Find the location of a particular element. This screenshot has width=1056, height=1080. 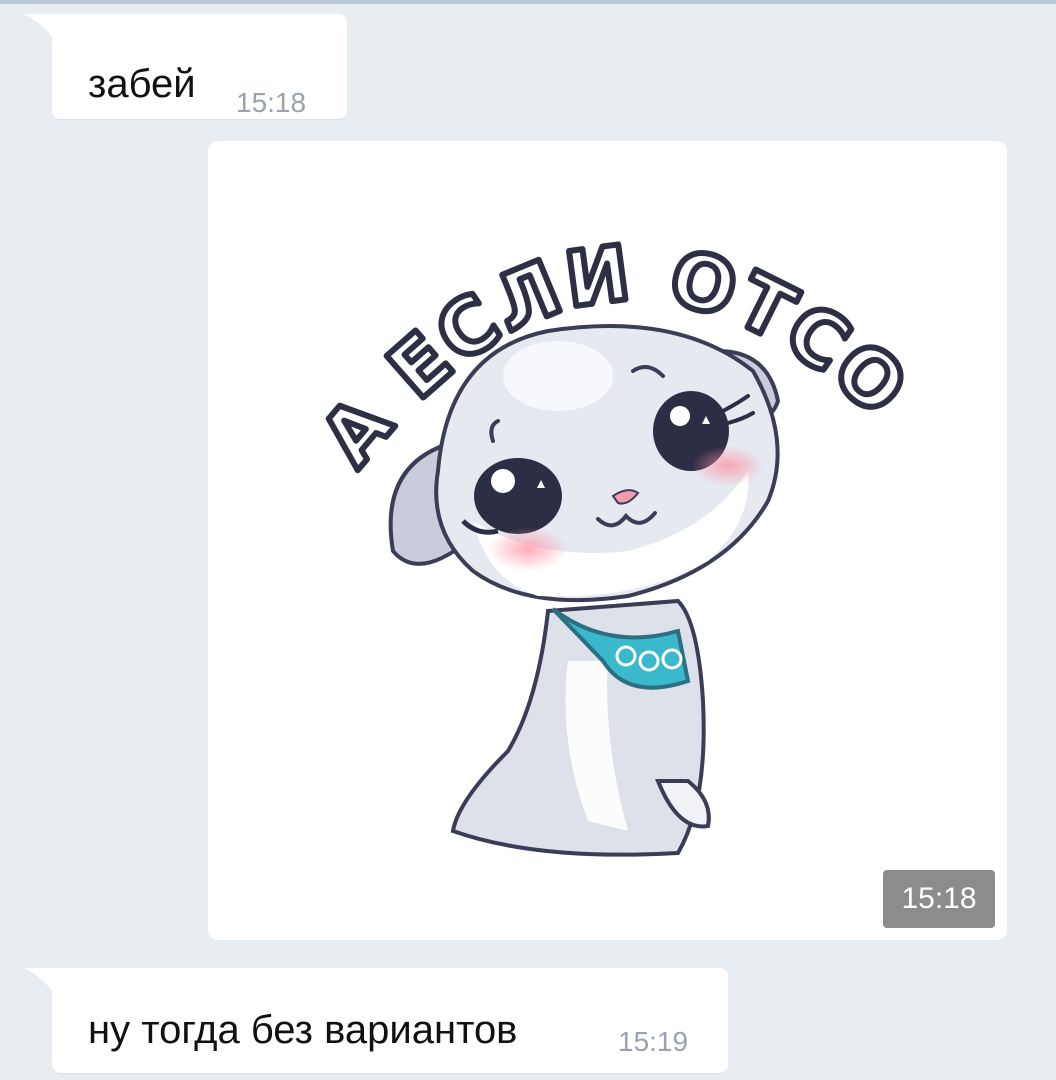

message-time: 15:18 is located at coordinates (271, 102).